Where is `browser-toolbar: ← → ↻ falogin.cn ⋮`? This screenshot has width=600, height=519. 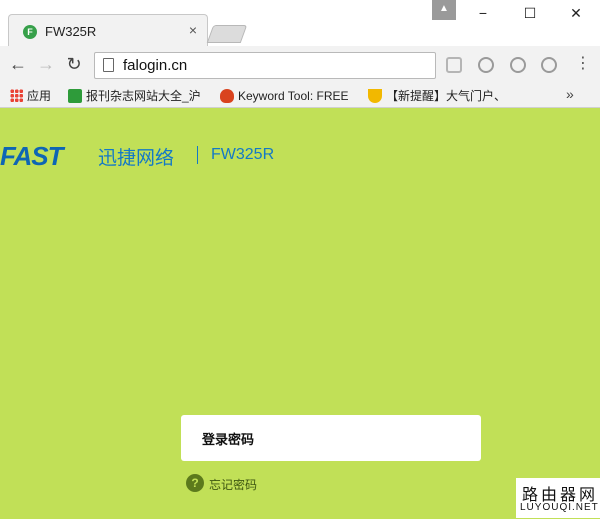 browser-toolbar: ← → ↻ falogin.cn ⋮ is located at coordinates (300, 65).